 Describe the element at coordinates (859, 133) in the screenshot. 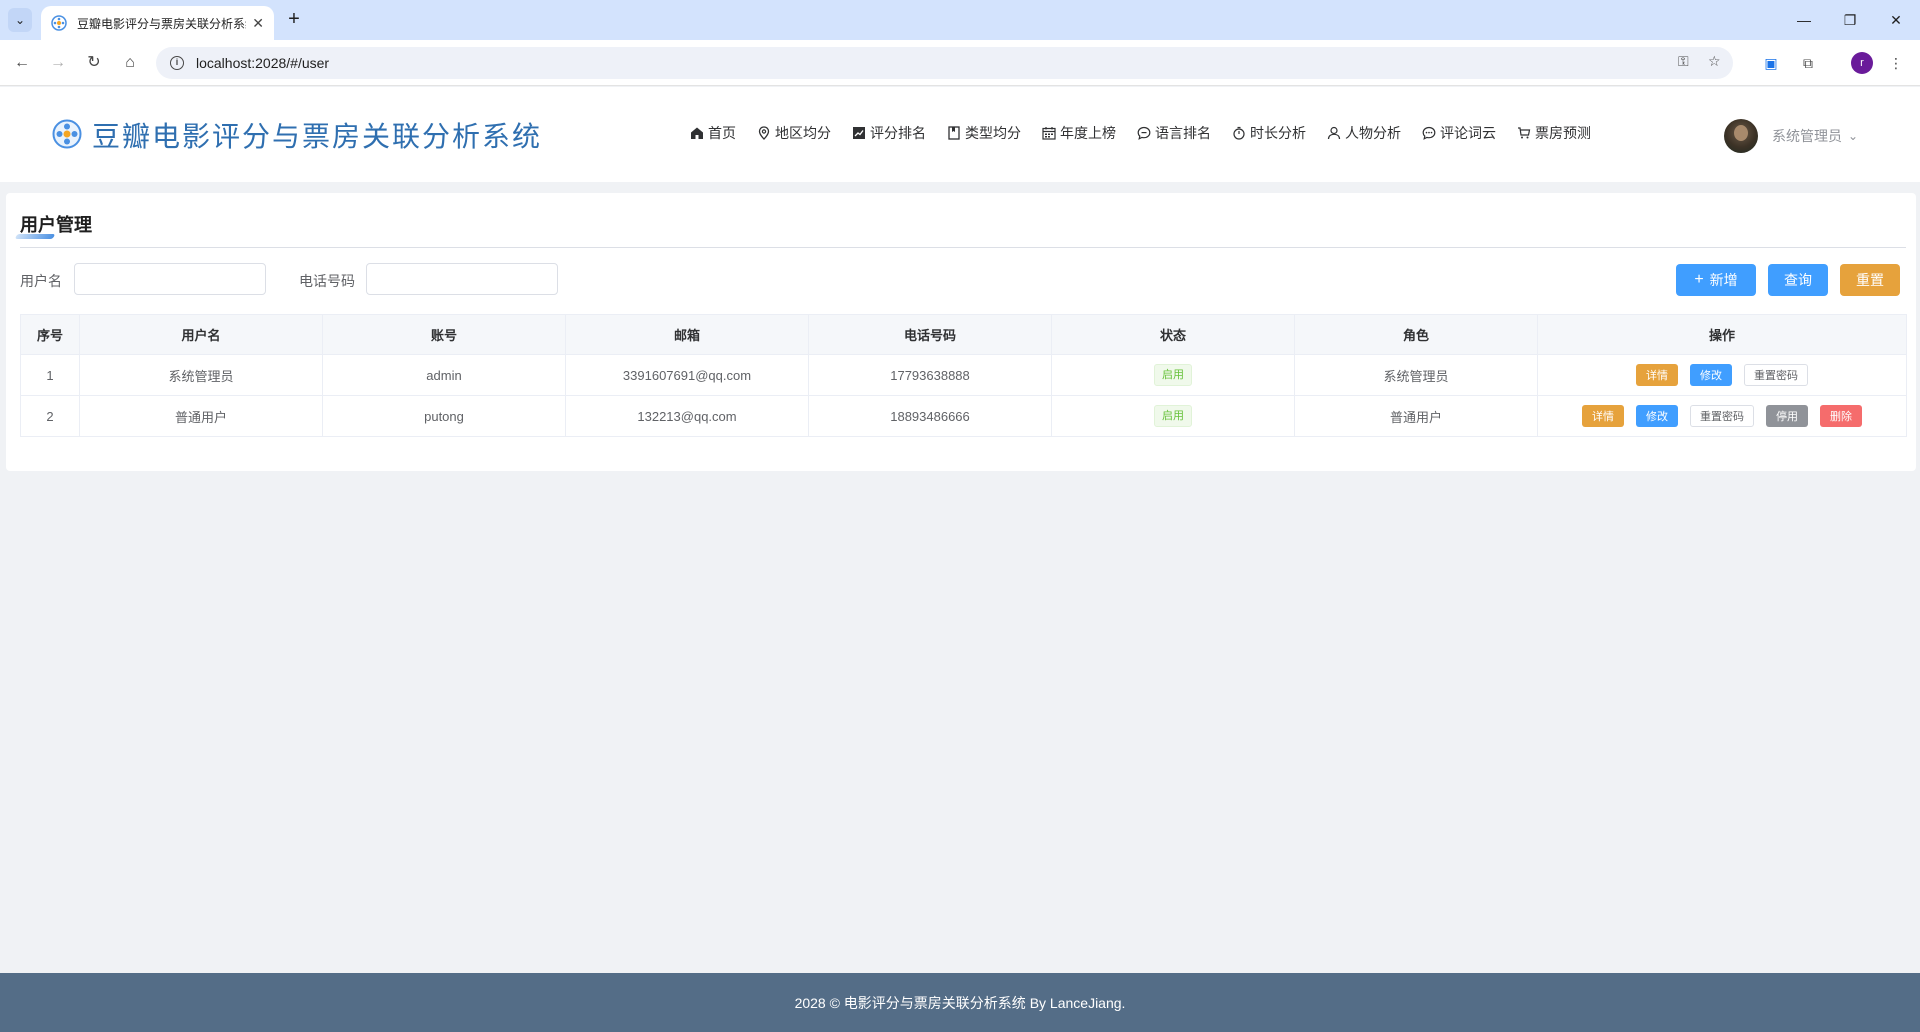

I see `trend-chart-icon` at that location.